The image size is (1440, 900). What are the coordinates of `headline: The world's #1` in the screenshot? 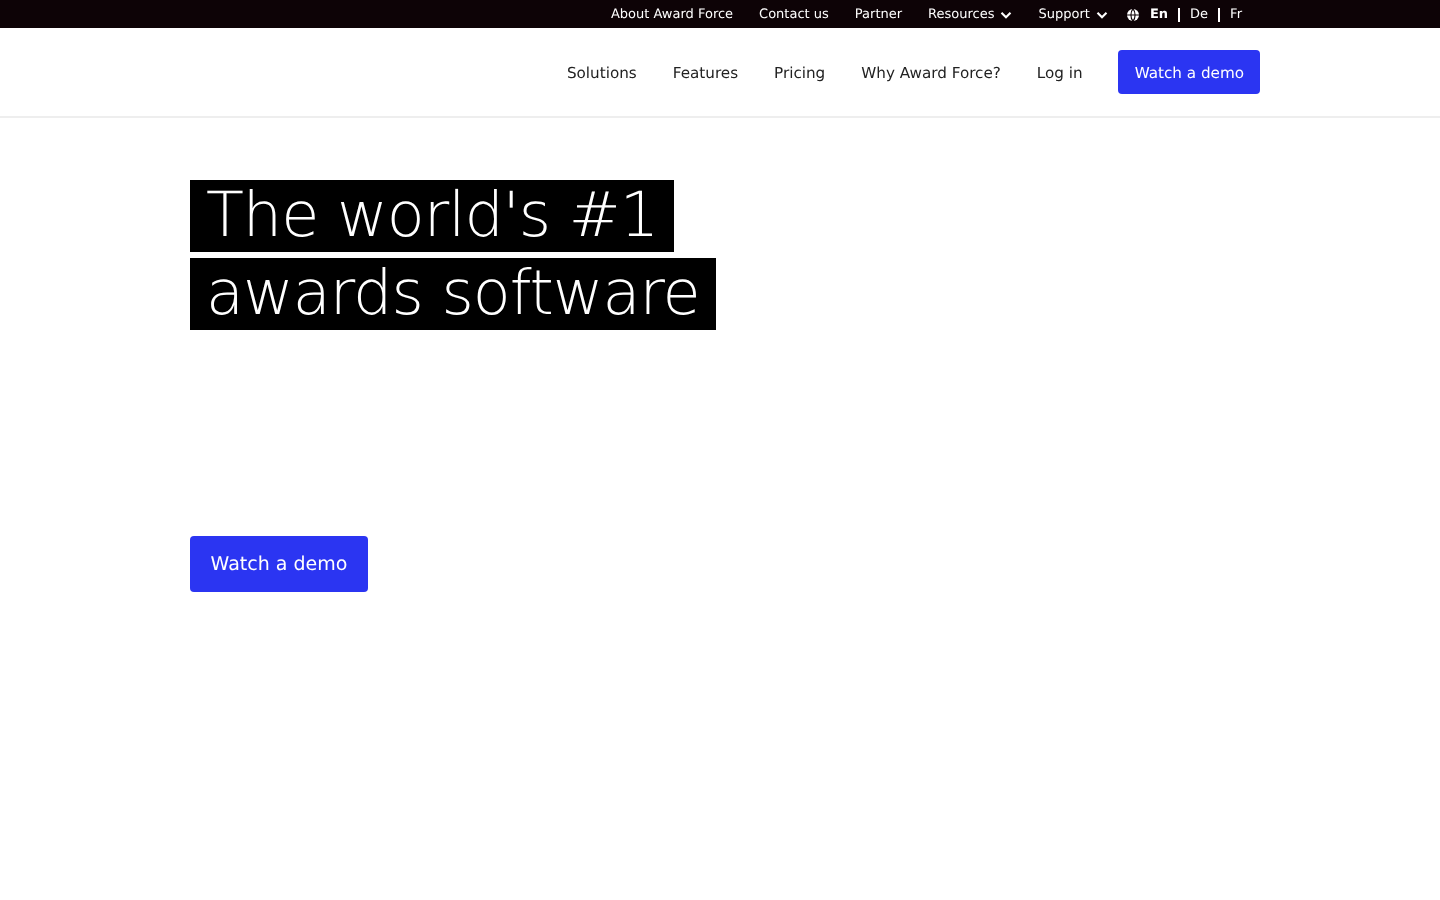 It's located at (432, 216).